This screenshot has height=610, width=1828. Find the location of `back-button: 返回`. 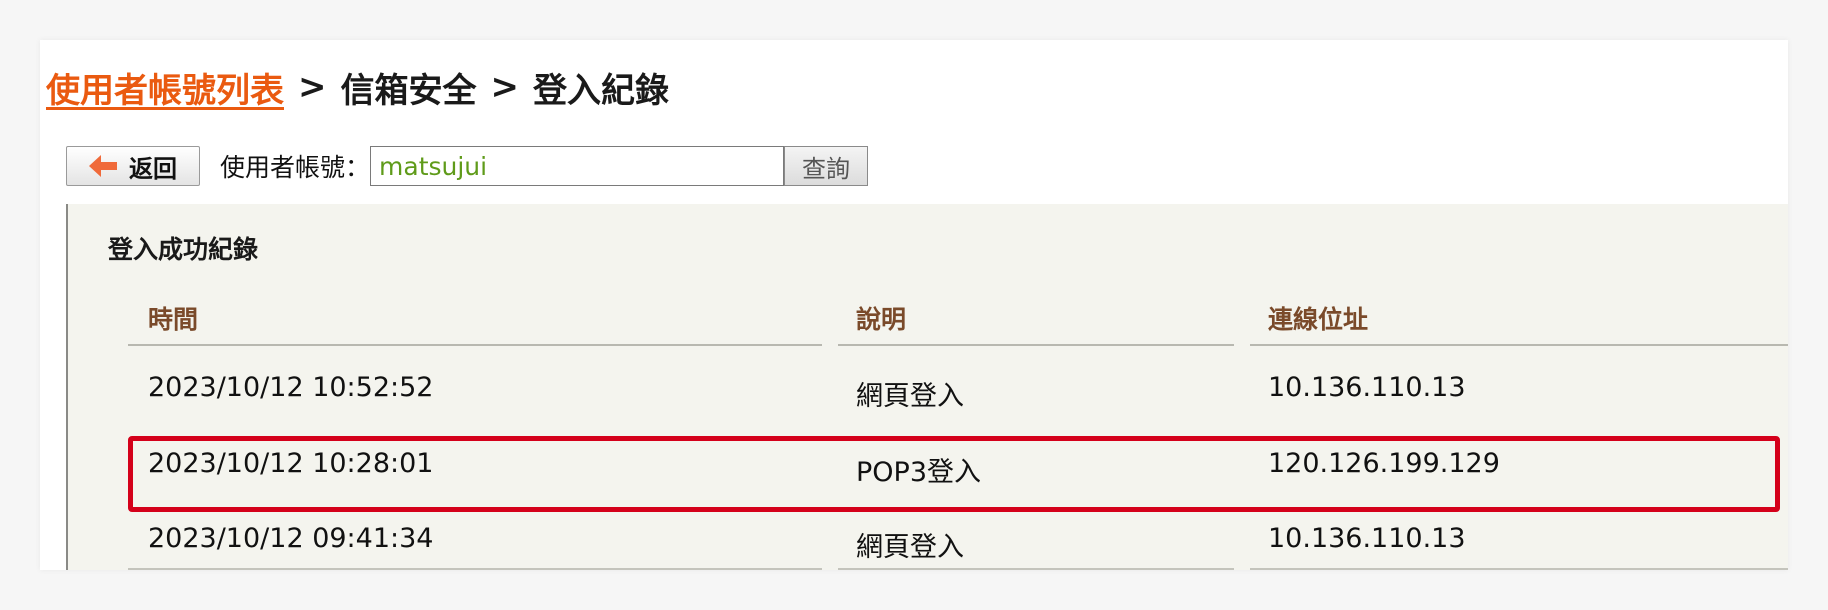

back-button: 返回 is located at coordinates (133, 166).